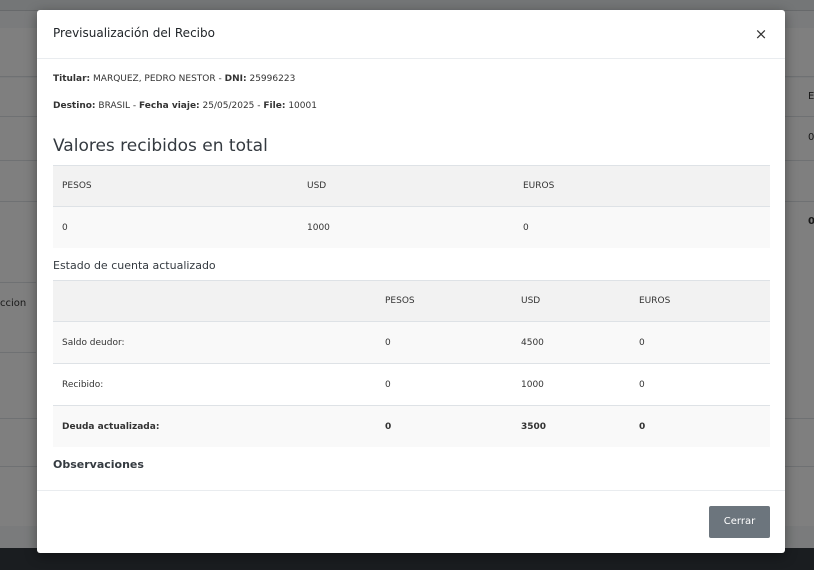 This screenshot has width=814, height=570. What do you see at coordinates (274, 106) in the screenshot?
I see `file-label: File:` at bounding box center [274, 106].